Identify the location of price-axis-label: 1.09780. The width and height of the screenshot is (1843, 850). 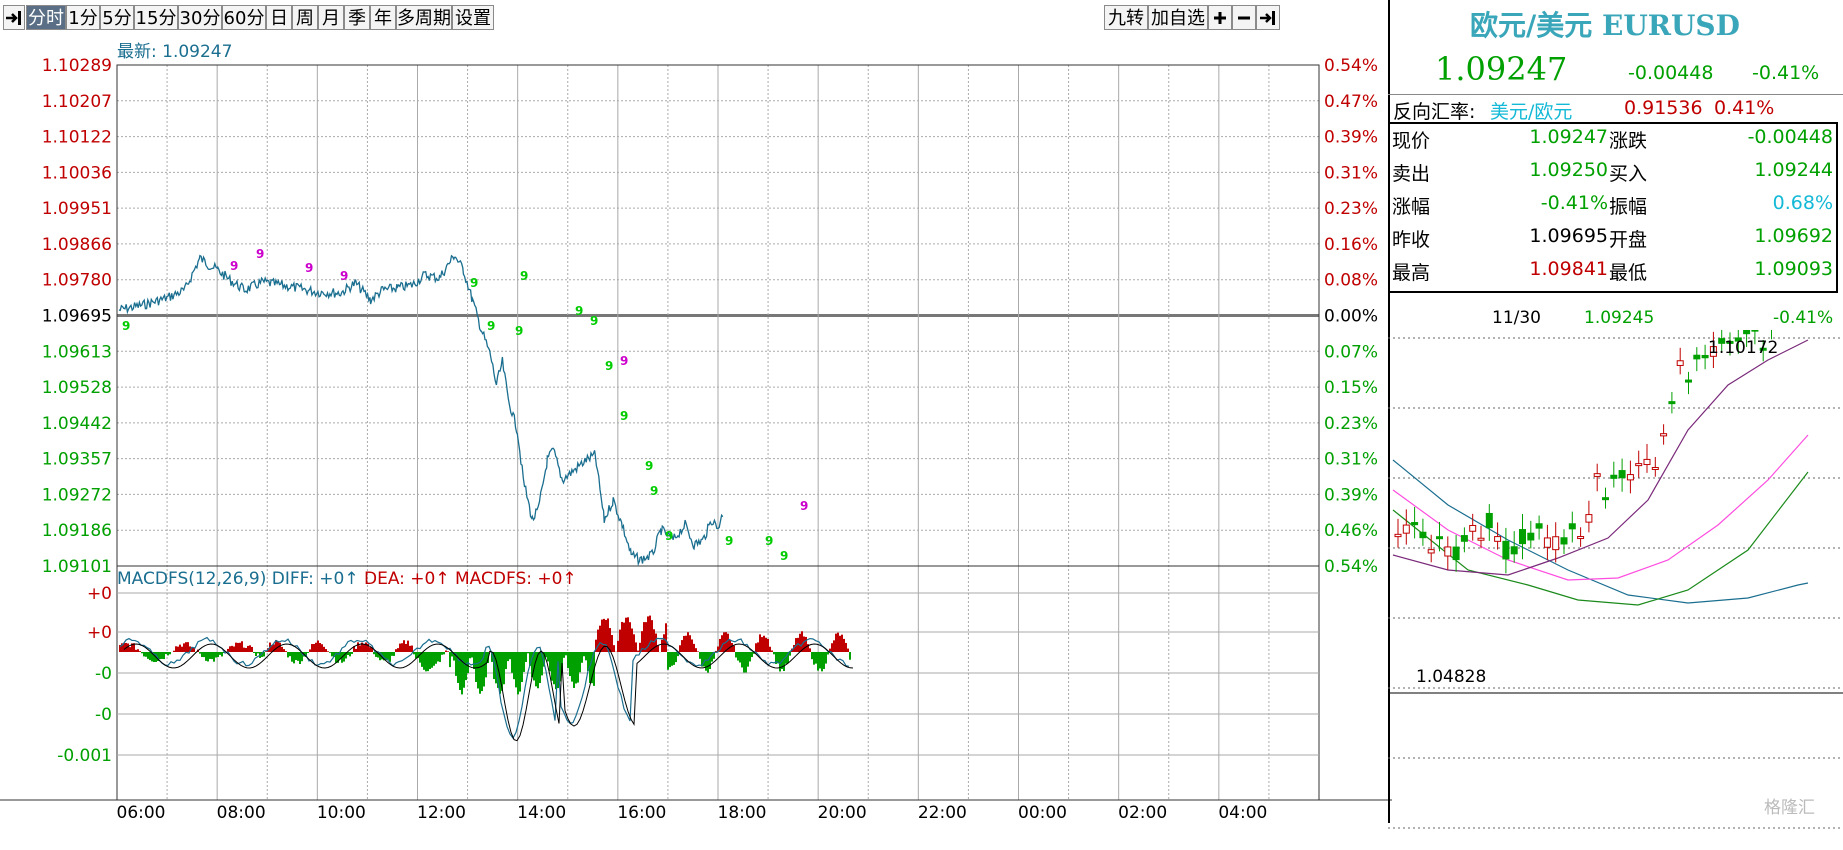
(77, 281).